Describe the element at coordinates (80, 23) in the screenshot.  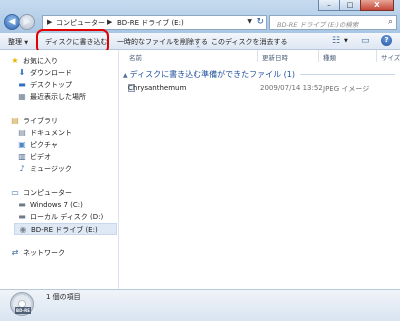
I see `breadcrumb-computer: コンピューター` at that location.